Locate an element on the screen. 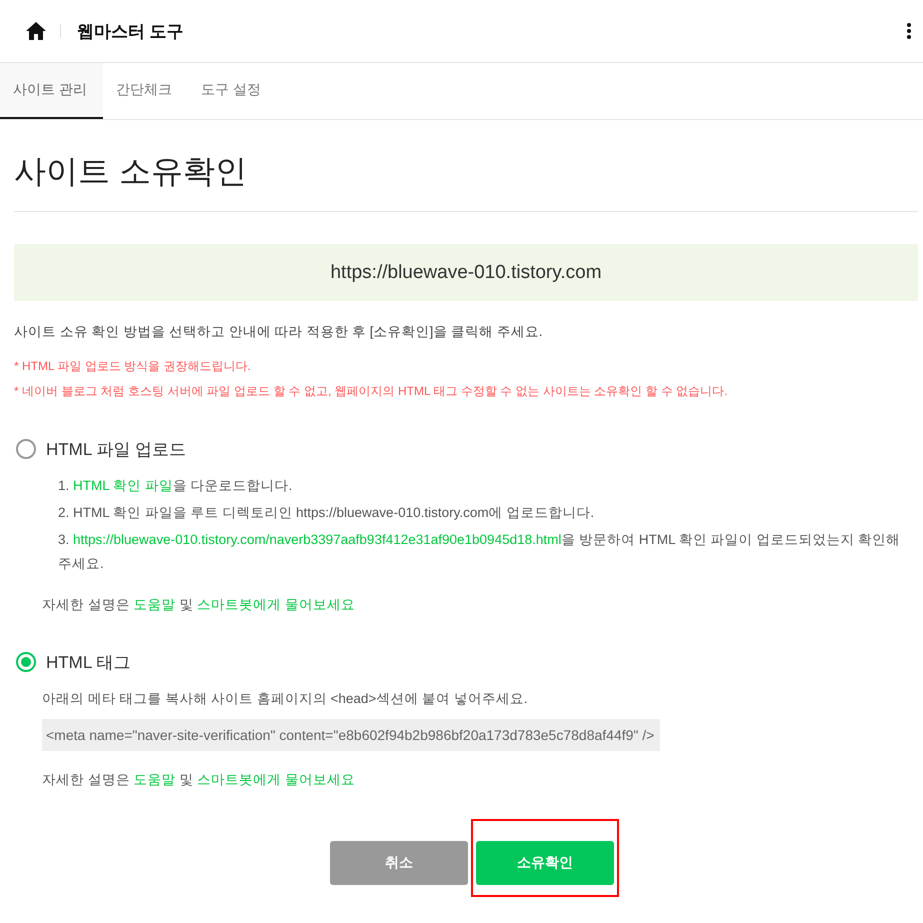 This screenshot has height=923, width=923. app-title: 웹마스터 도구 is located at coordinates (130, 31).